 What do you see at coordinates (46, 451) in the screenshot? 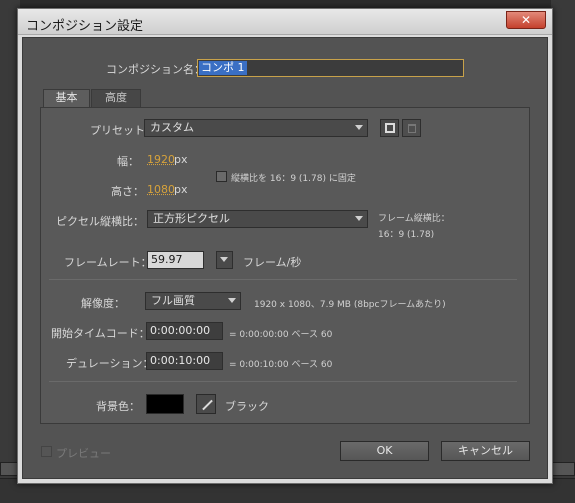
I see `preview-checkbox` at bounding box center [46, 451].